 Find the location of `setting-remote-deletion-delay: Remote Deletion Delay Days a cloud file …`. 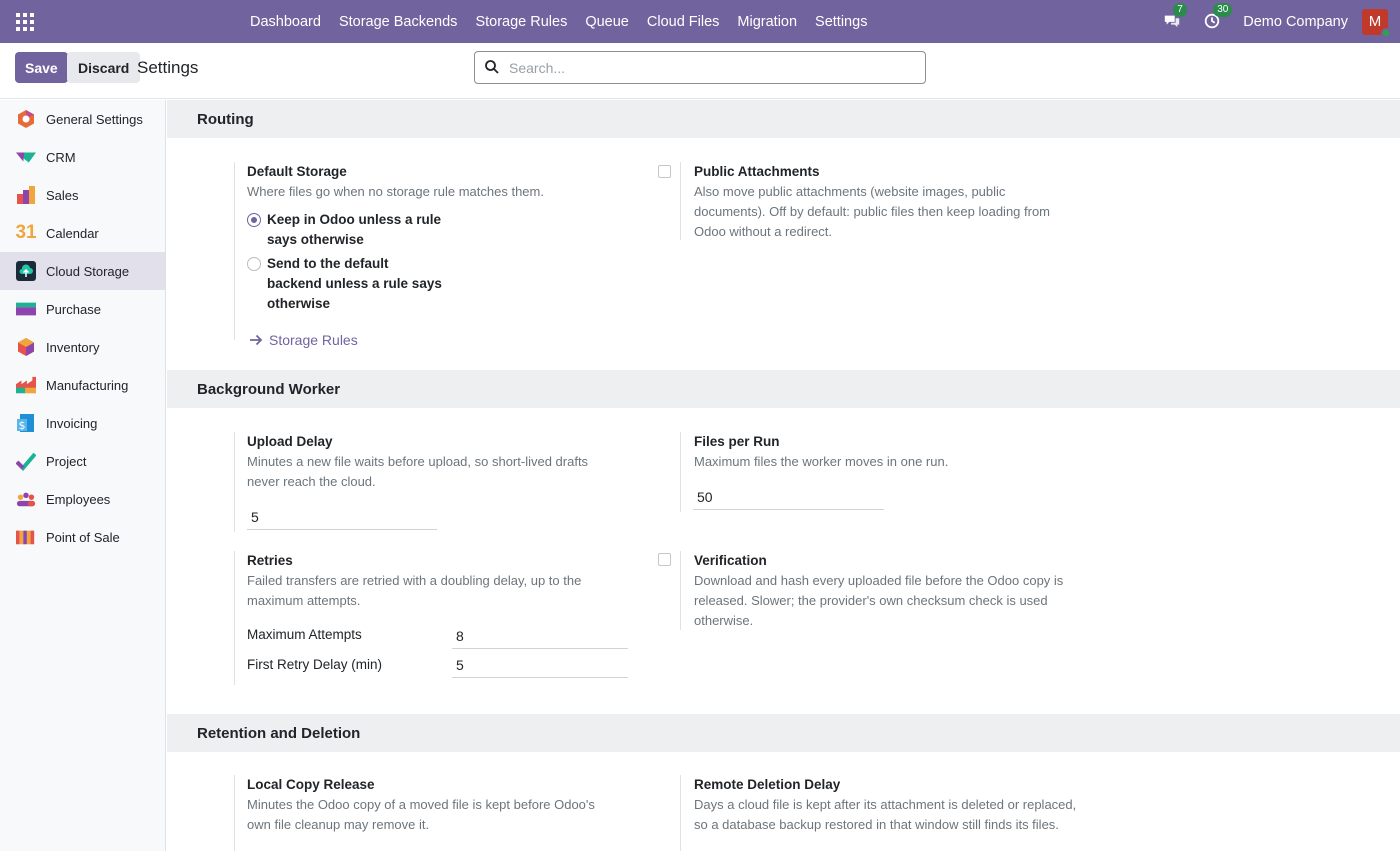

setting-remote-deletion-delay: Remote Deletion Delay Days a cloud file … is located at coordinates (880, 813).